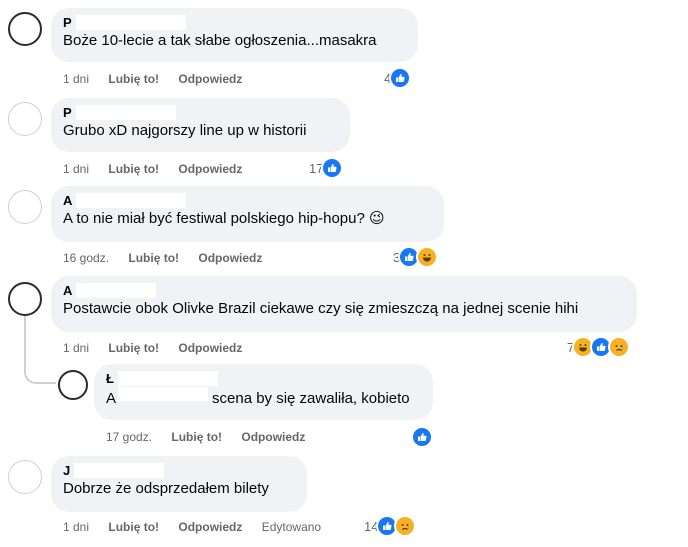 The image size is (688, 547). I want to click on reaction-summary, so click(422, 437).